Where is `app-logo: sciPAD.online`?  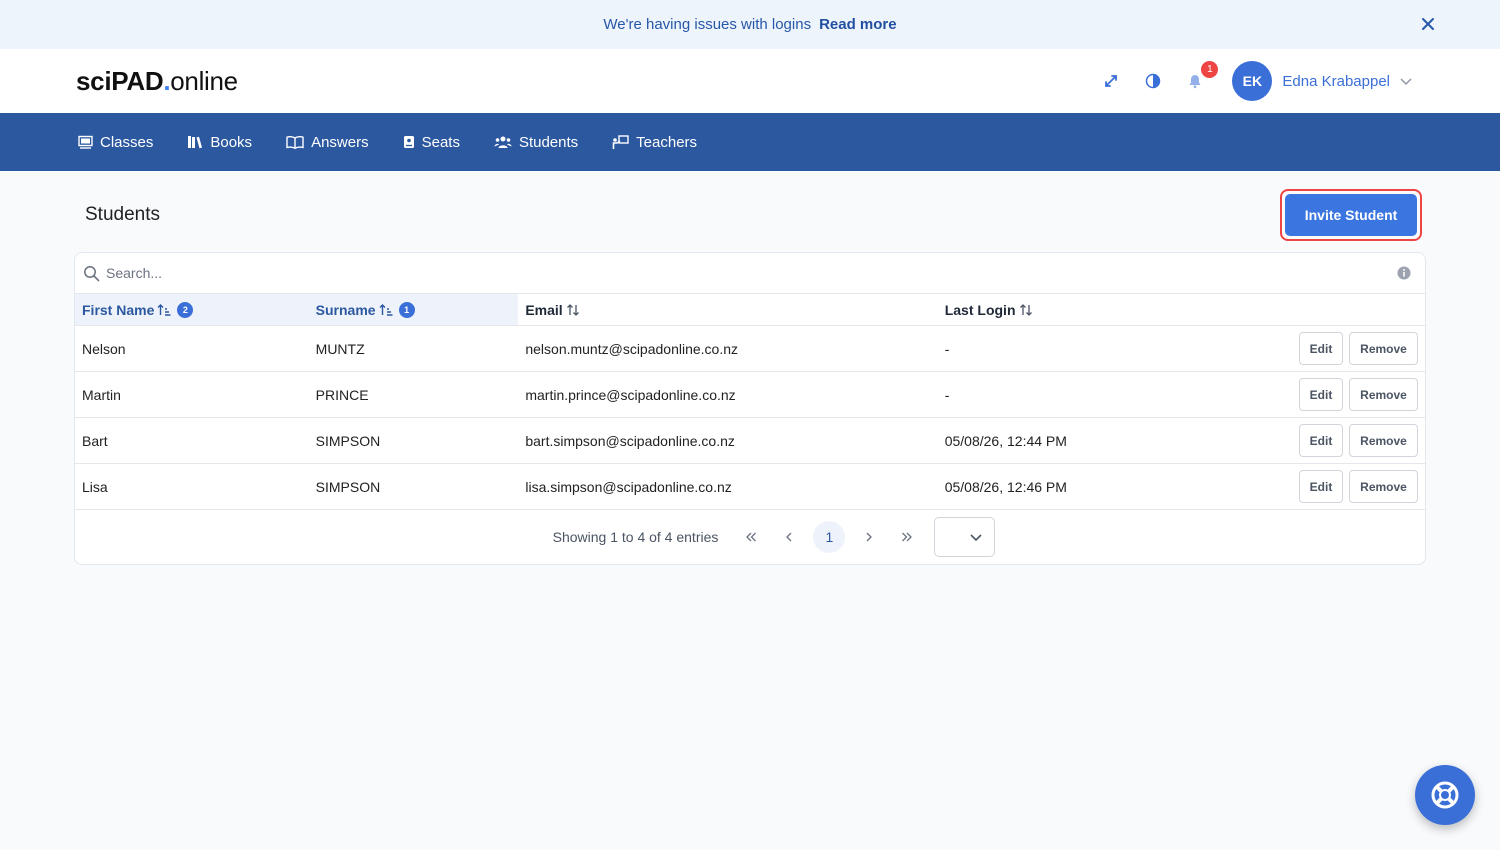 app-logo: sciPAD.online is located at coordinates (157, 81).